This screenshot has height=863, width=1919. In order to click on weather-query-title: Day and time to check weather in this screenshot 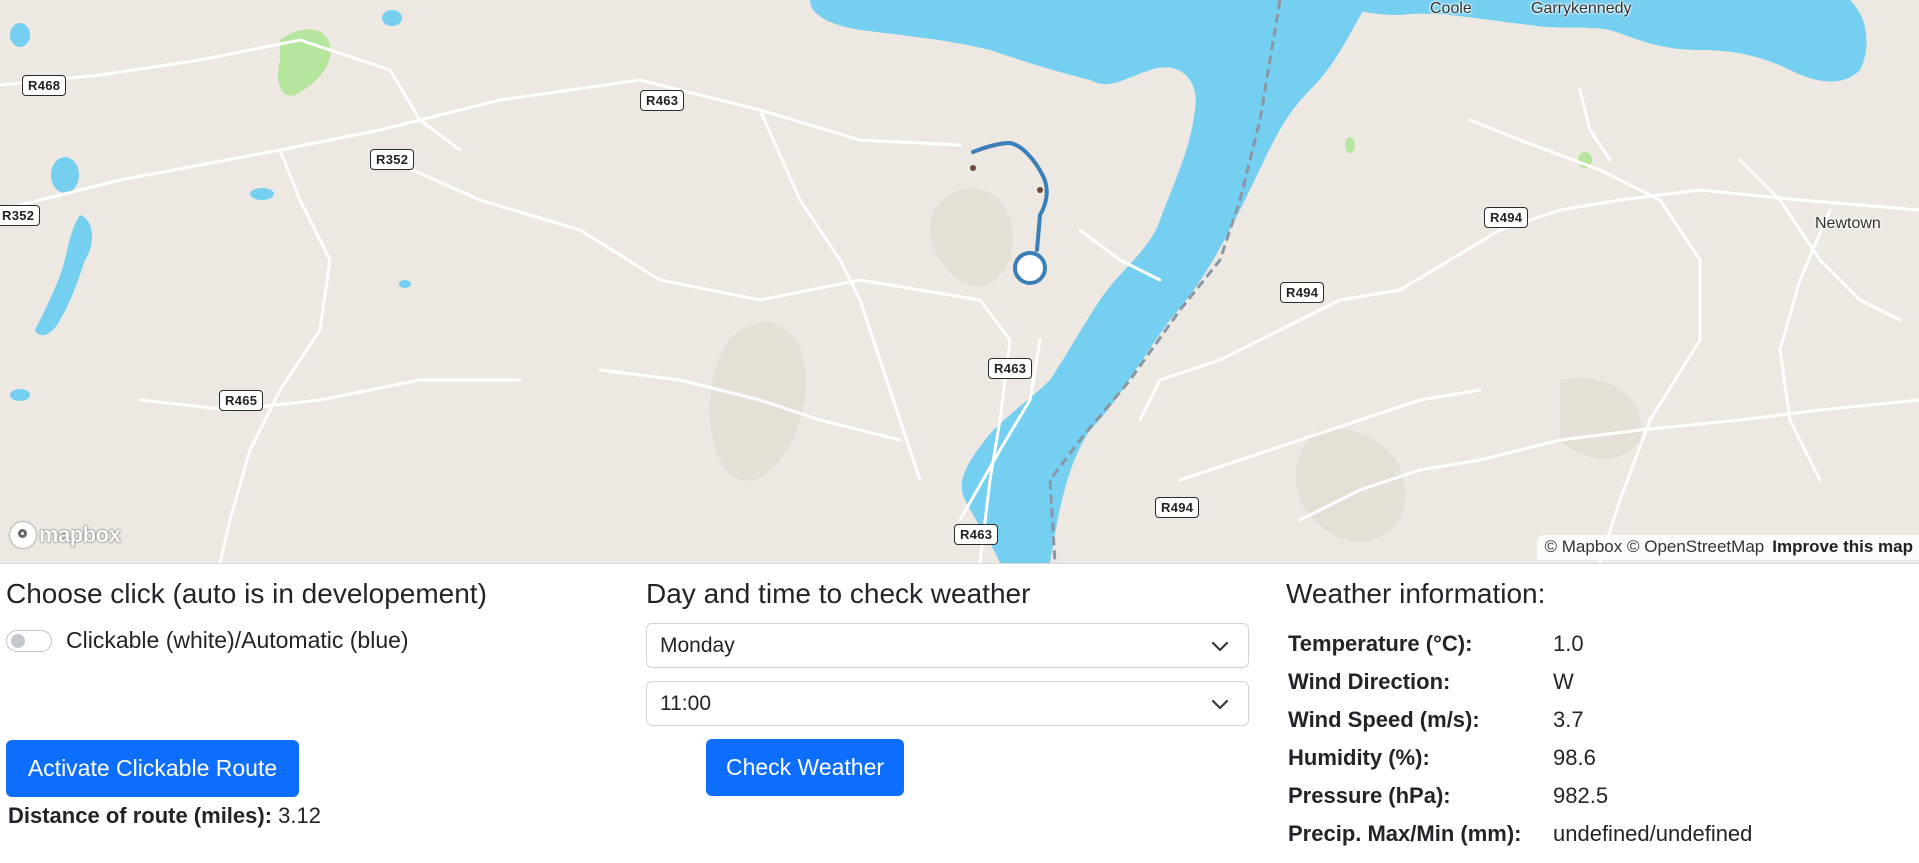, I will do `click(838, 593)`.